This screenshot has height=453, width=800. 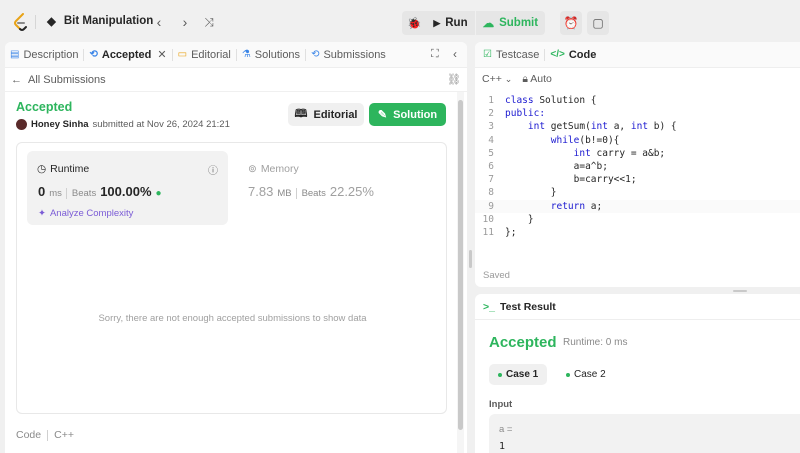 I want to click on memory-value: 7.83, so click(x=261, y=191).